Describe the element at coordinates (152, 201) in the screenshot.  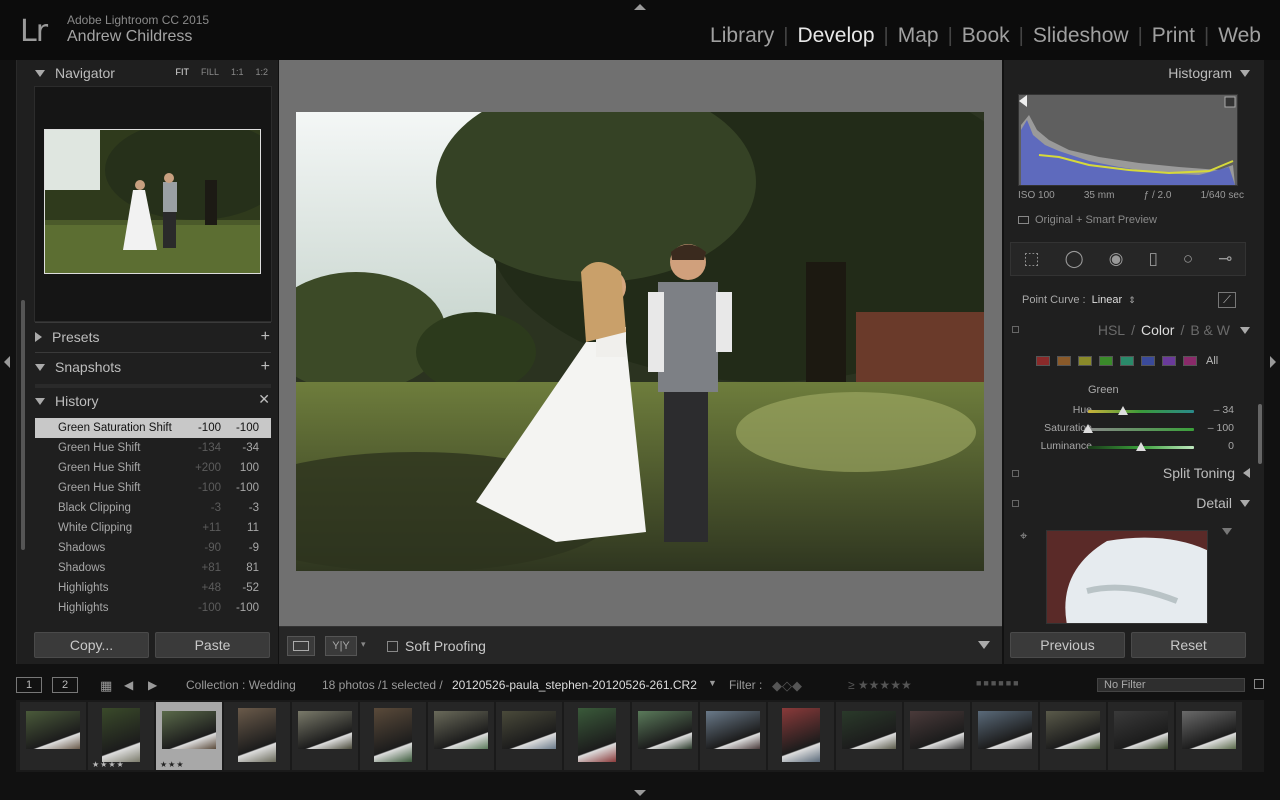
I see `navigator-thumbnail` at that location.